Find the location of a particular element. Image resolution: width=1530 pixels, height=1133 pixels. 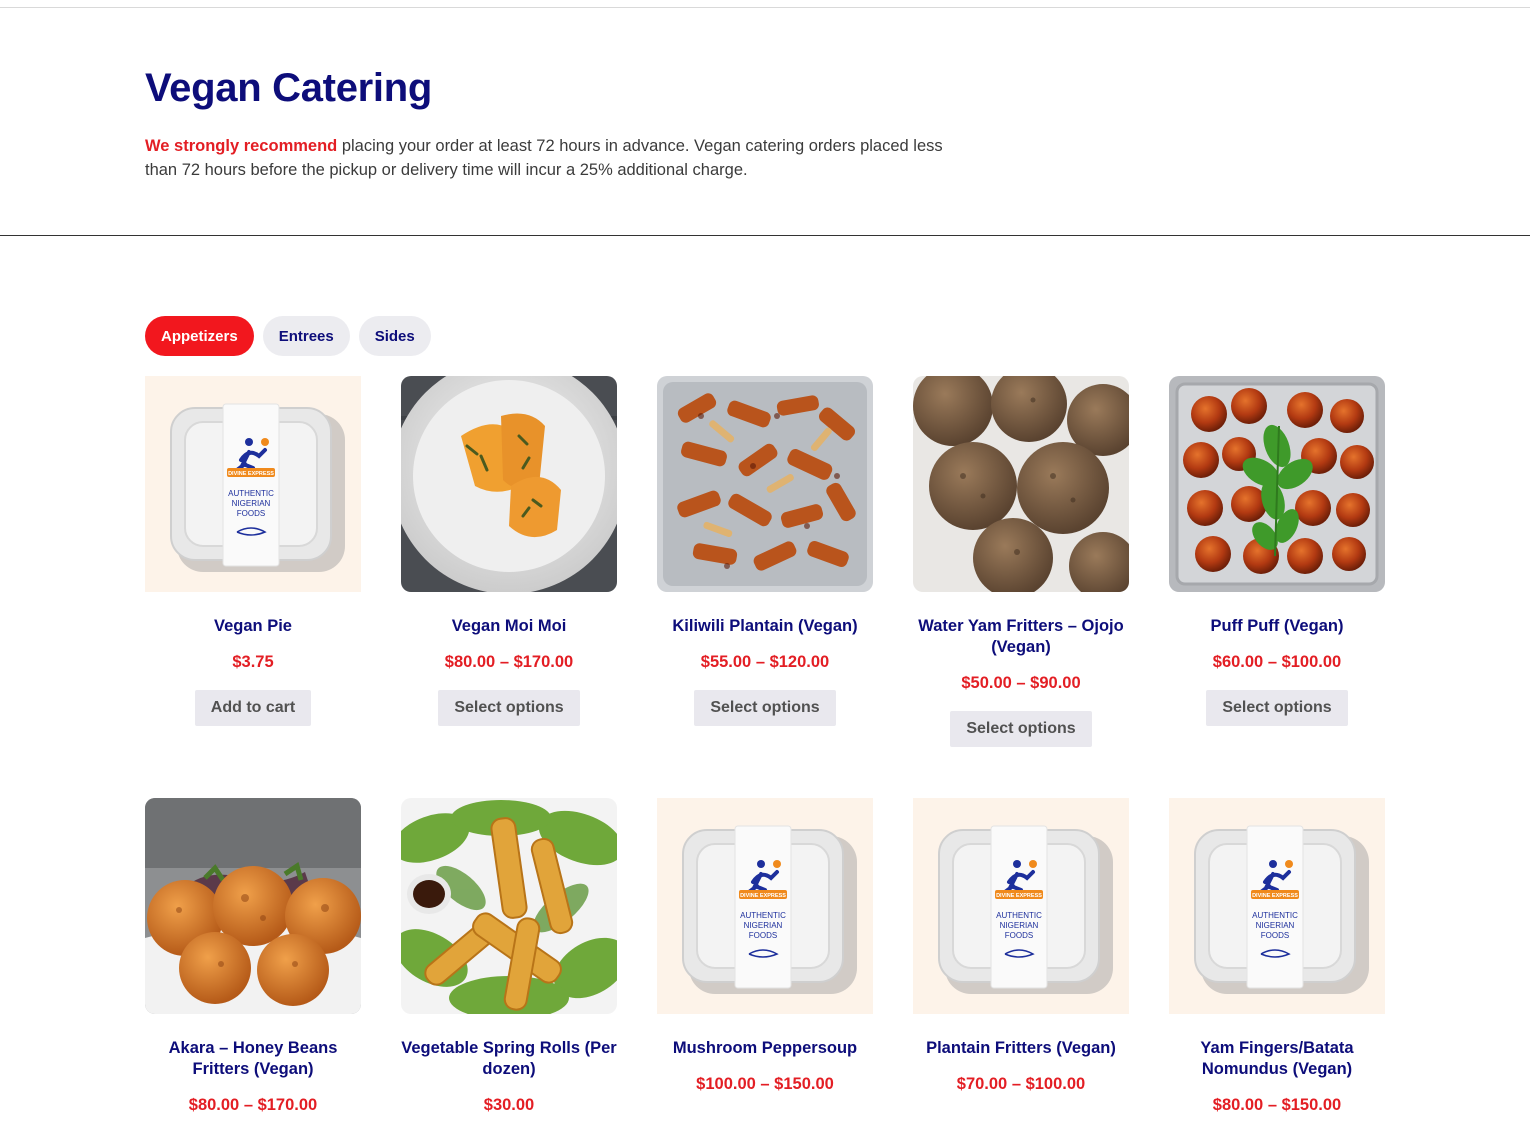

product-price: $70.00 – $100.00 is located at coordinates (1021, 1084).